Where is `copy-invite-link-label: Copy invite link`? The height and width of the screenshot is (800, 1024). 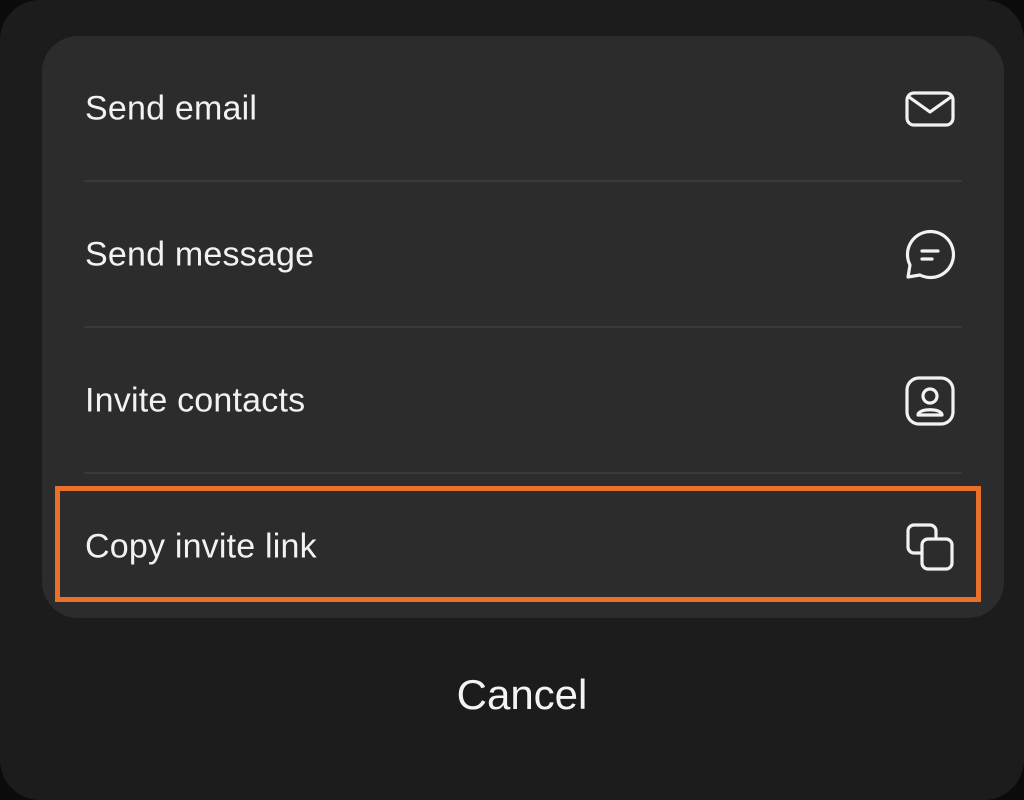 copy-invite-link-label: Copy invite link is located at coordinates (201, 546).